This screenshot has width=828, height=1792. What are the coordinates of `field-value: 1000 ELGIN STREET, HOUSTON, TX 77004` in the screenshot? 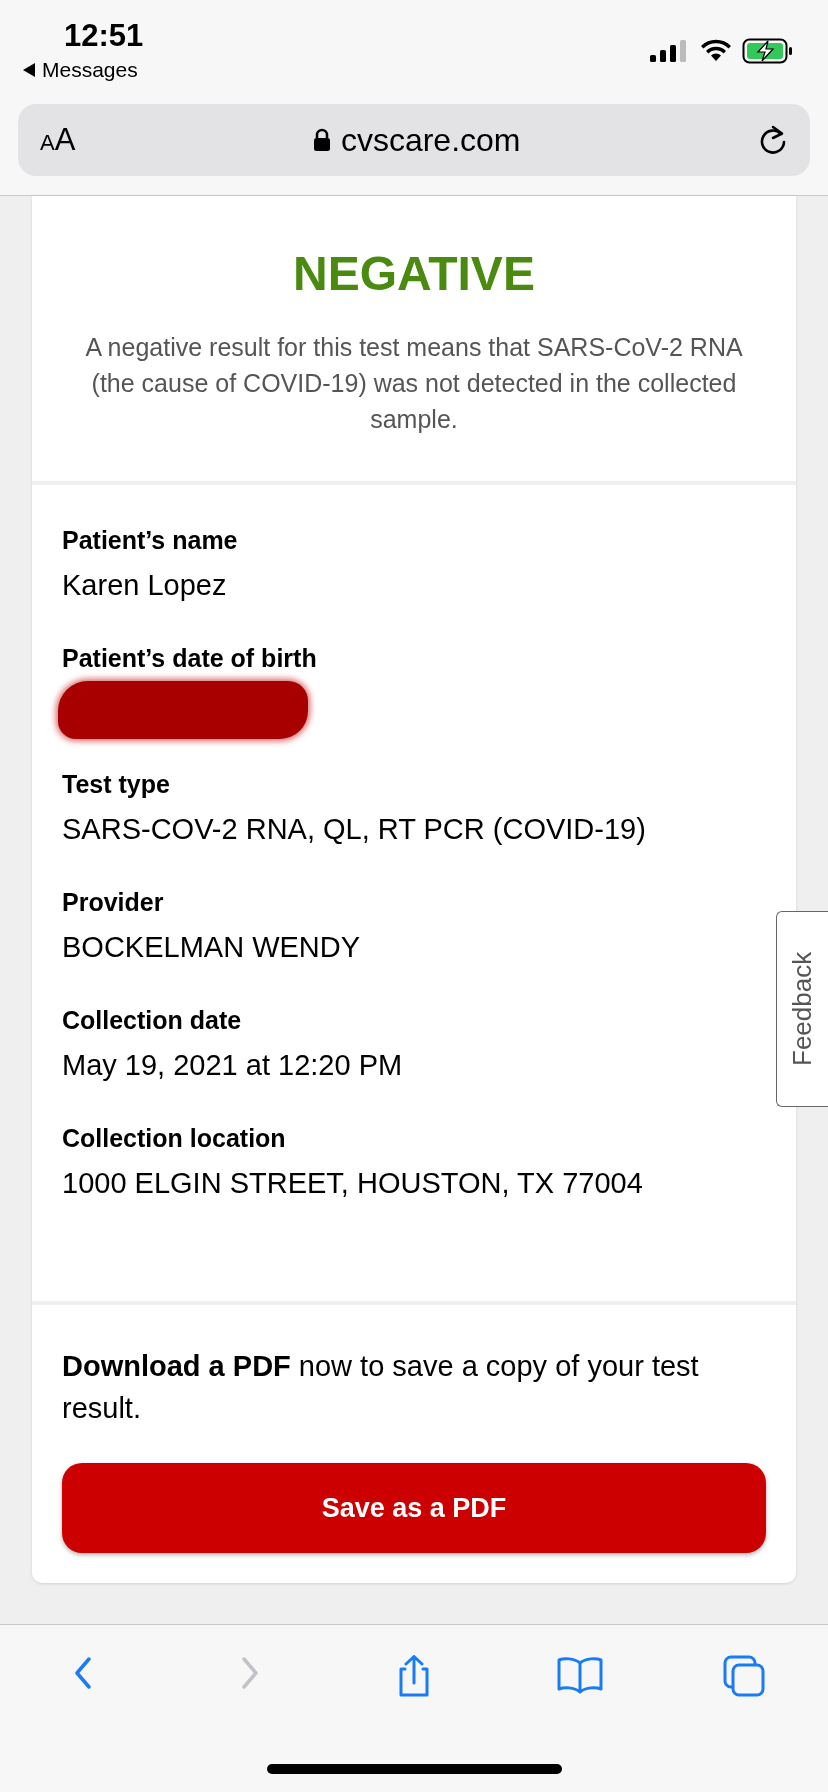 It's located at (353, 1183).